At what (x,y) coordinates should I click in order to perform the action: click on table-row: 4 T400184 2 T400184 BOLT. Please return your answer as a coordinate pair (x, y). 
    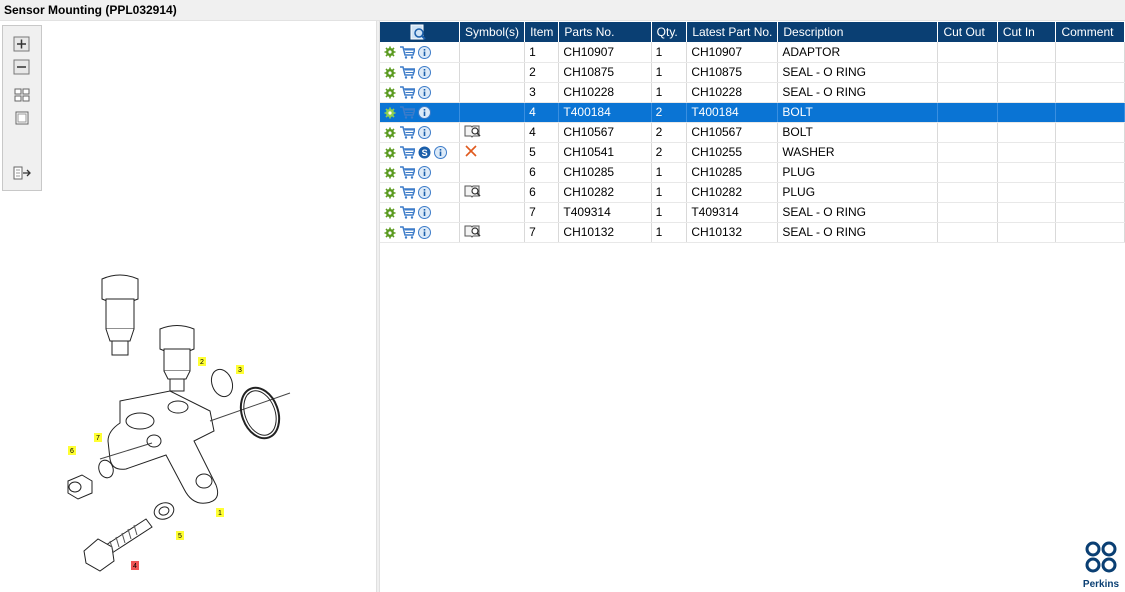
    Looking at the image, I should click on (752, 112).